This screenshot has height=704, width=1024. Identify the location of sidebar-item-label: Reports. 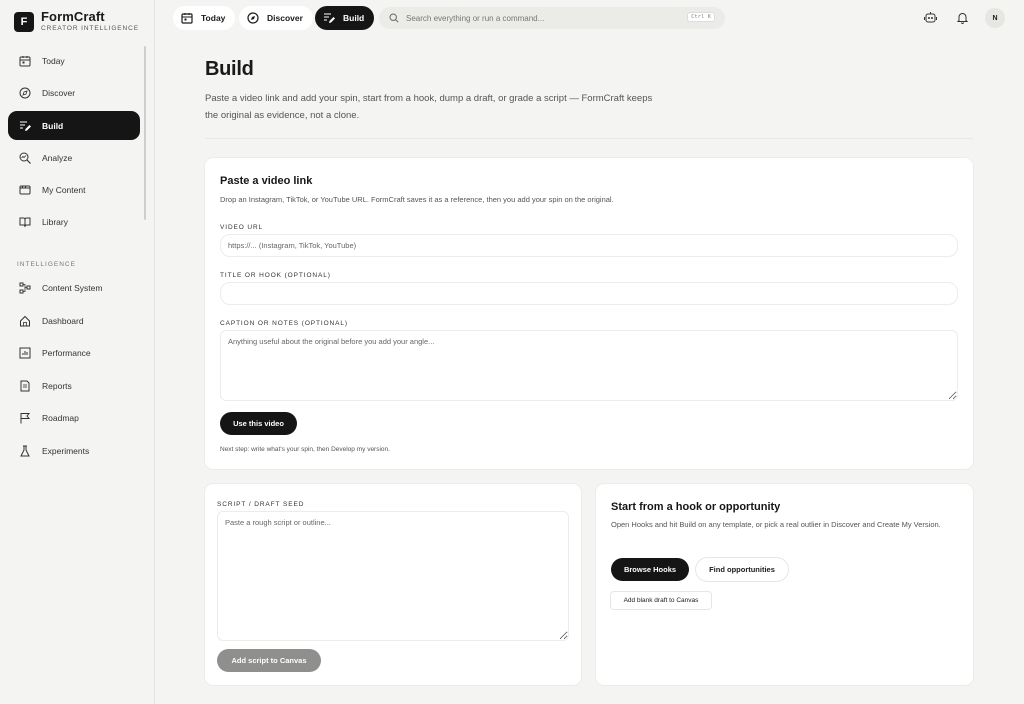
(57, 385).